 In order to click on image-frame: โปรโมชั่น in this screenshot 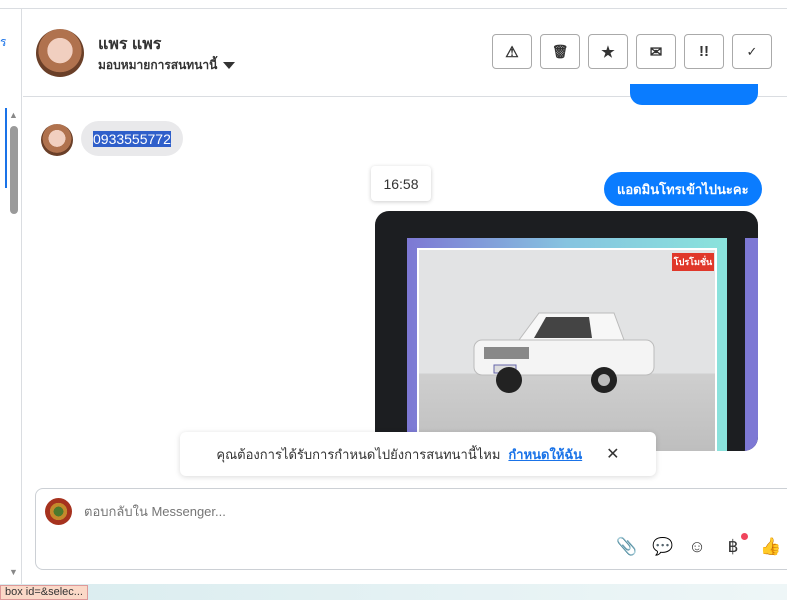, I will do `click(567, 344)`.